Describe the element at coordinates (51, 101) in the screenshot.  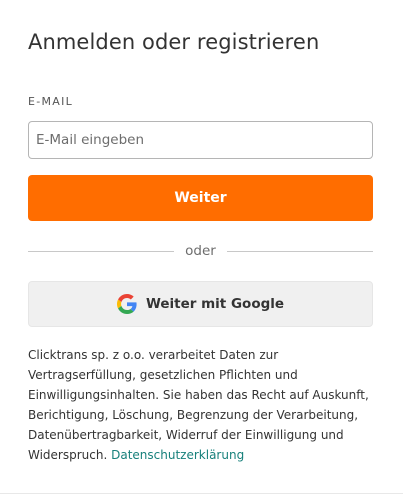
I see `email-label: E-MAIL` at that location.